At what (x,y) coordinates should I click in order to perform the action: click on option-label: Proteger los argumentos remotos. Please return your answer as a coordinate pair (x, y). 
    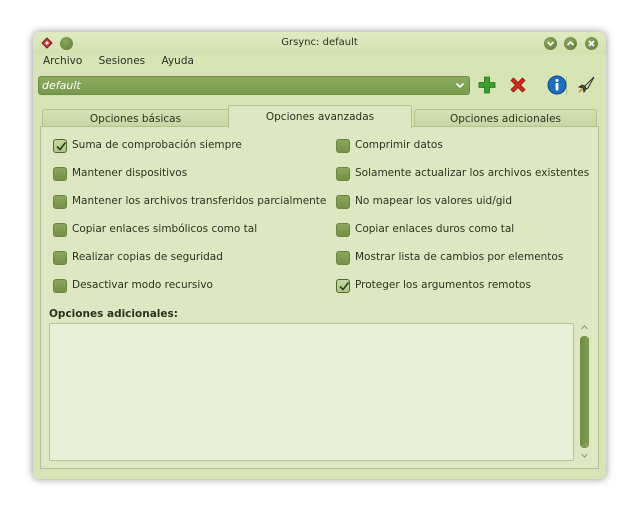
    Looking at the image, I should click on (443, 285).